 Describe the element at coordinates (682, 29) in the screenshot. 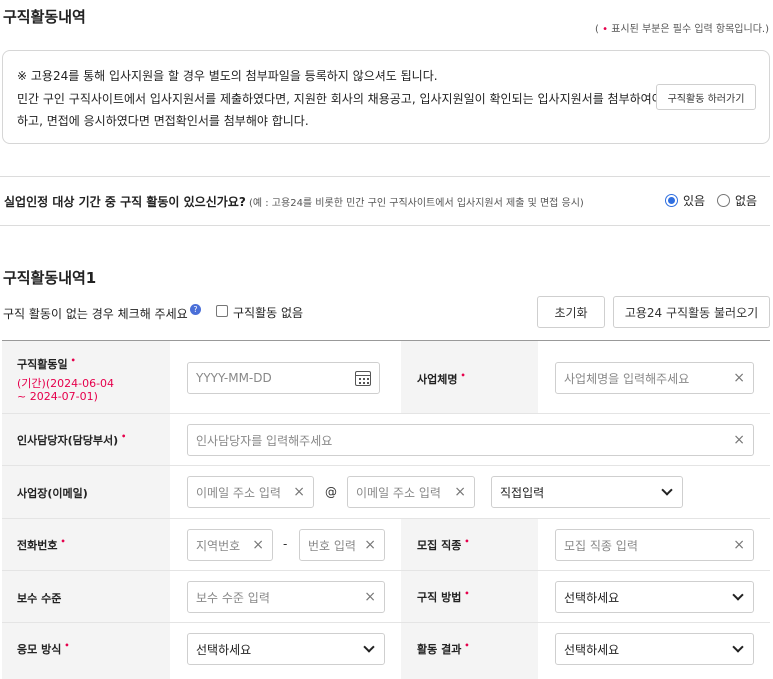

I see `required-note: ( • 표시된 부분은 필수 입력 항목입니다.)` at that location.